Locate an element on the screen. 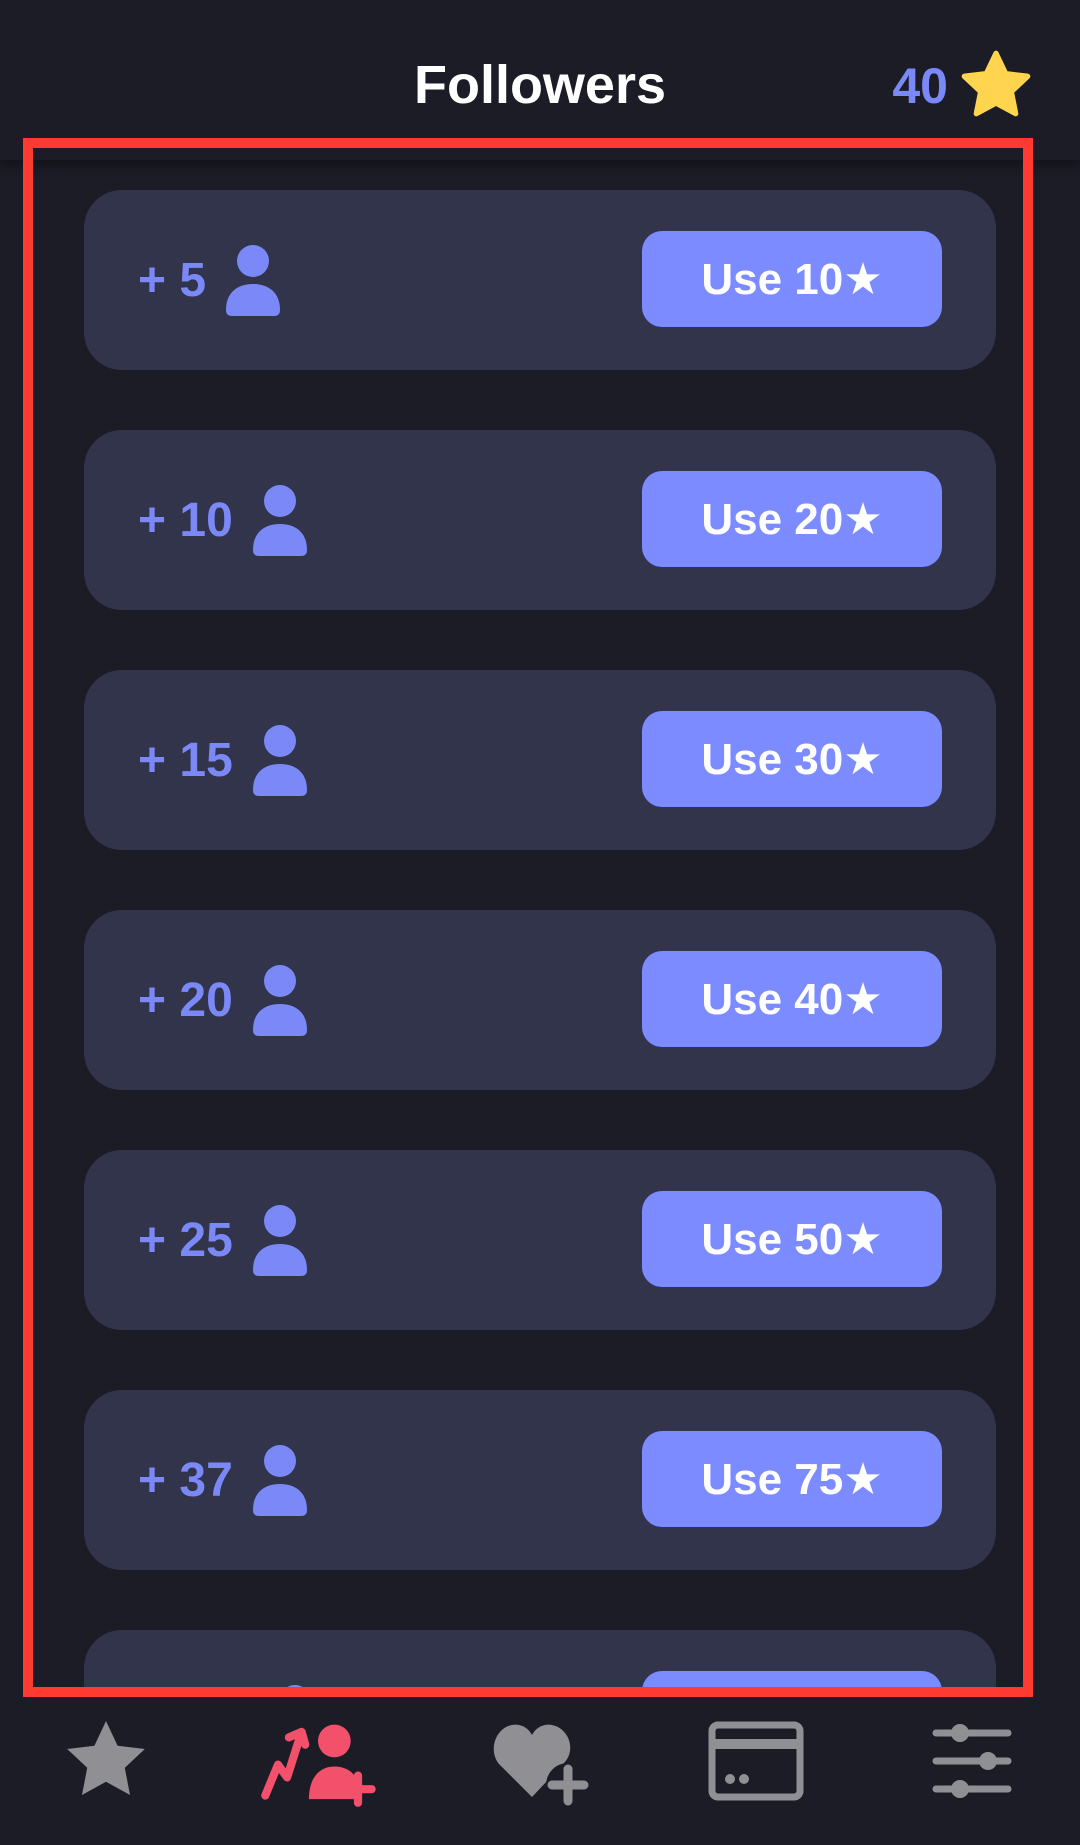  offer-card: + 37 Use 75★ is located at coordinates (540, 1480).